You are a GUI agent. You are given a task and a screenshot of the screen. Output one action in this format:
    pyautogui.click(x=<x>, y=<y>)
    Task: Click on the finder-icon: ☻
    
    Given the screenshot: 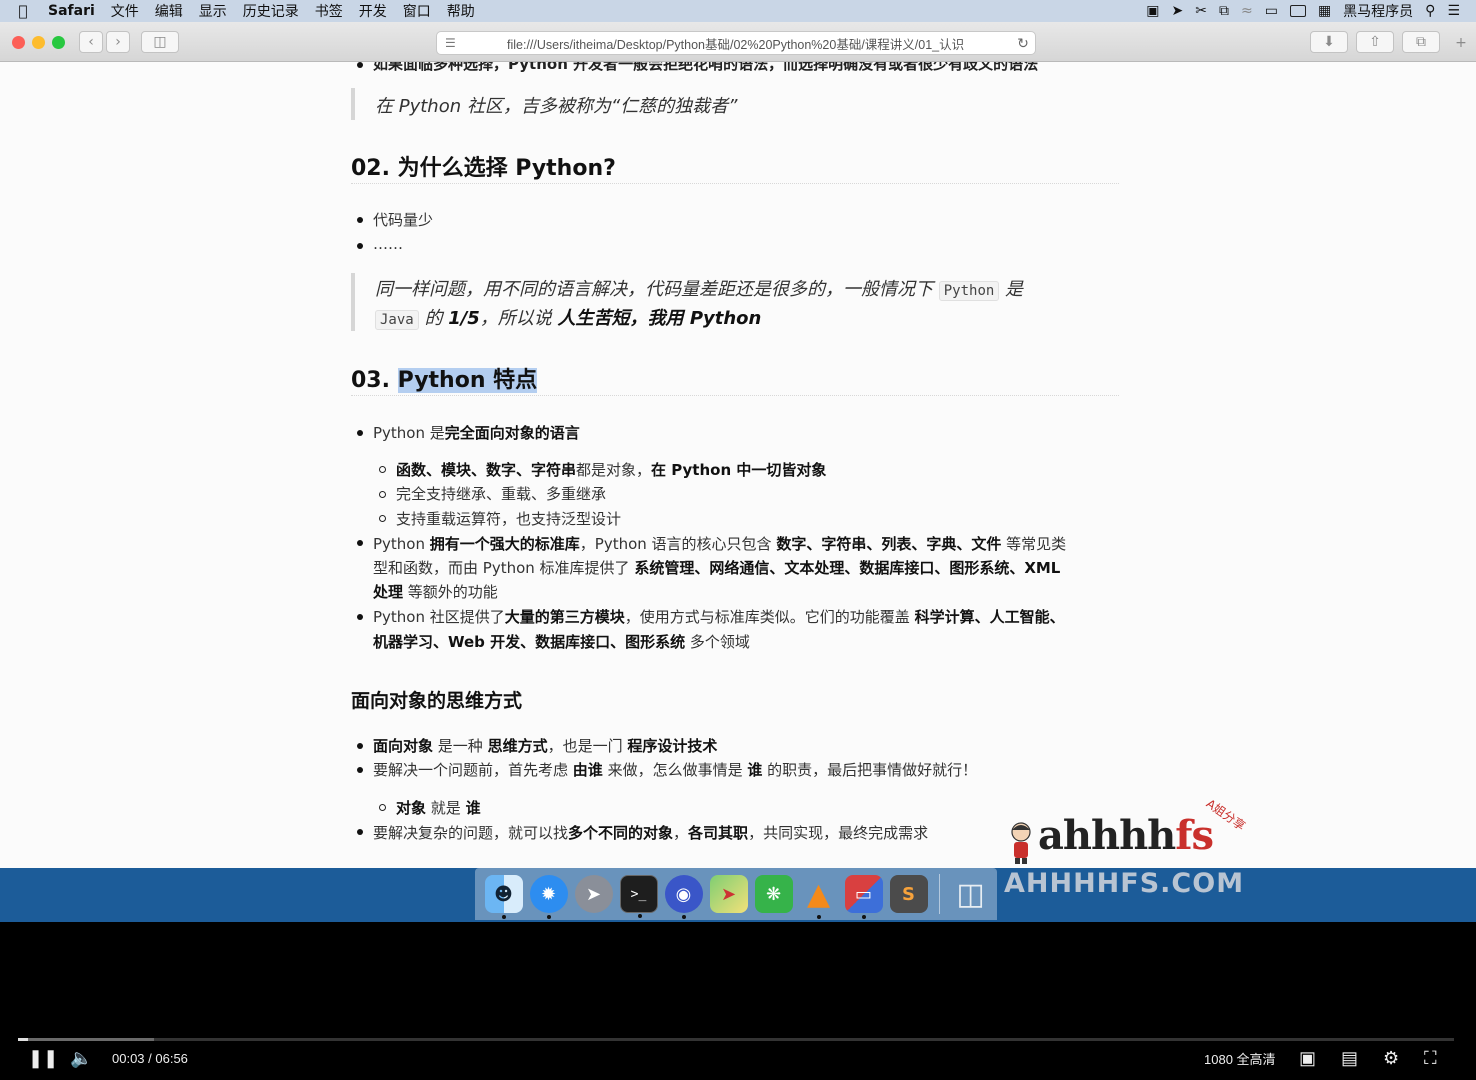 What is the action you would take?
    pyautogui.click(x=503, y=897)
    